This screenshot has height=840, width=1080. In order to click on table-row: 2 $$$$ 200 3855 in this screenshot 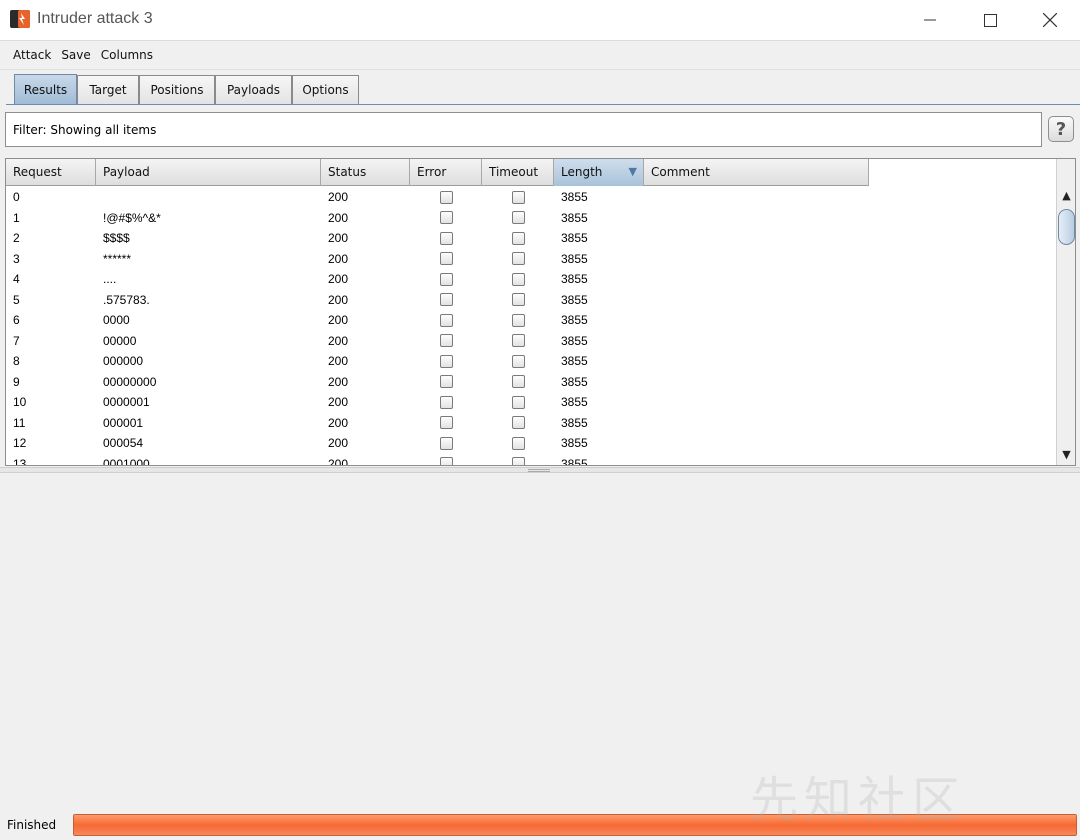, I will do `click(437, 238)`.